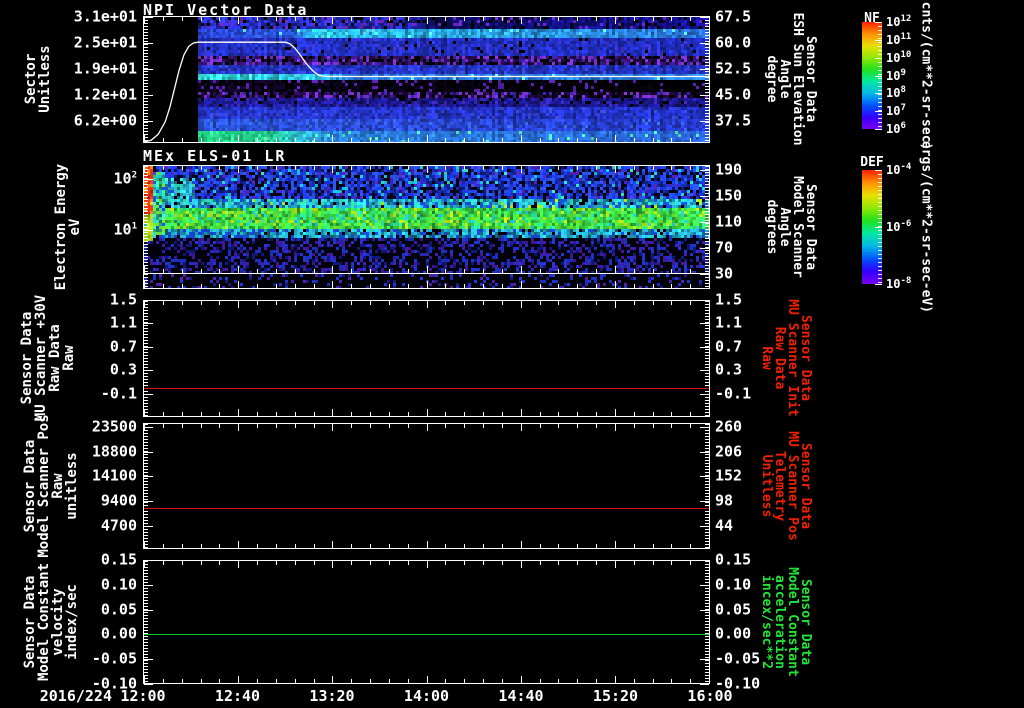  Describe the element at coordinates (729, 169) in the screenshot. I see `y-tick-label: 190` at that location.